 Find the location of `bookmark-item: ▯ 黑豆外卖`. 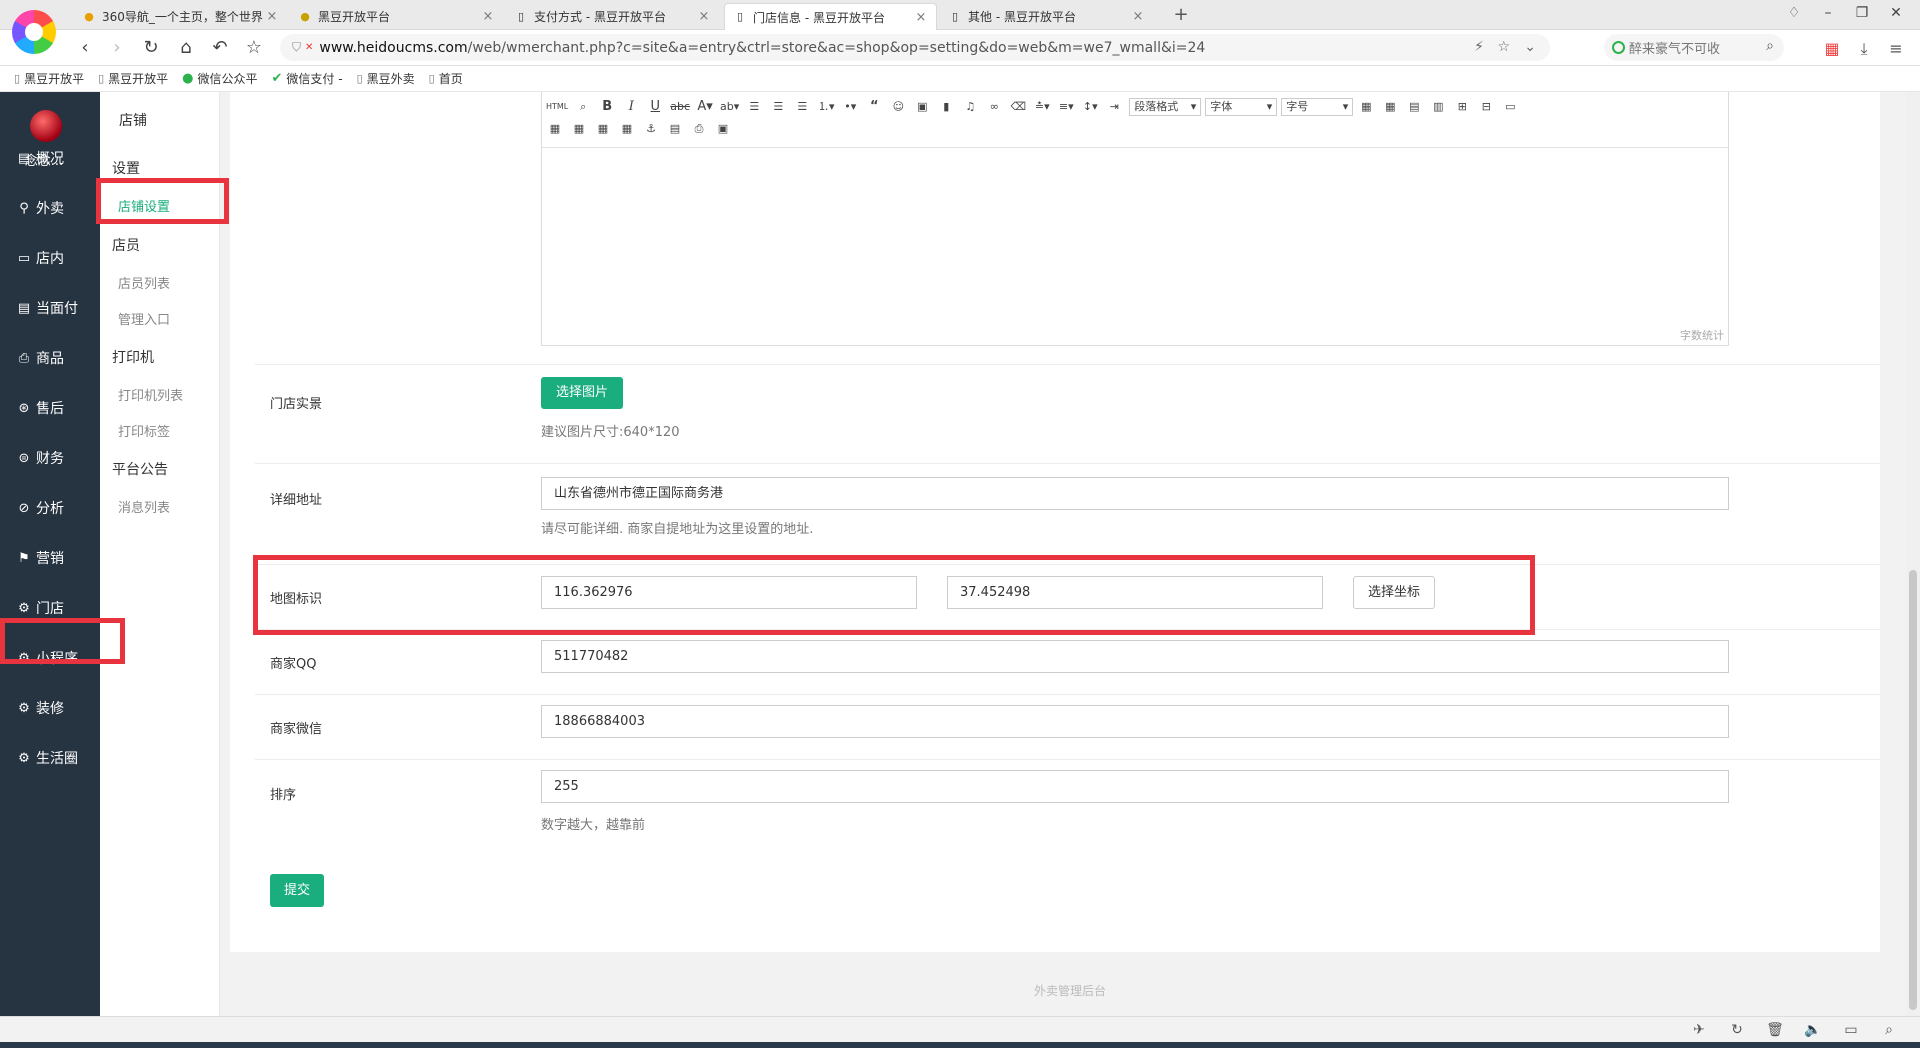

bookmark-item: ▯ 黑豆外卖 is located at coordinates (386, 78).